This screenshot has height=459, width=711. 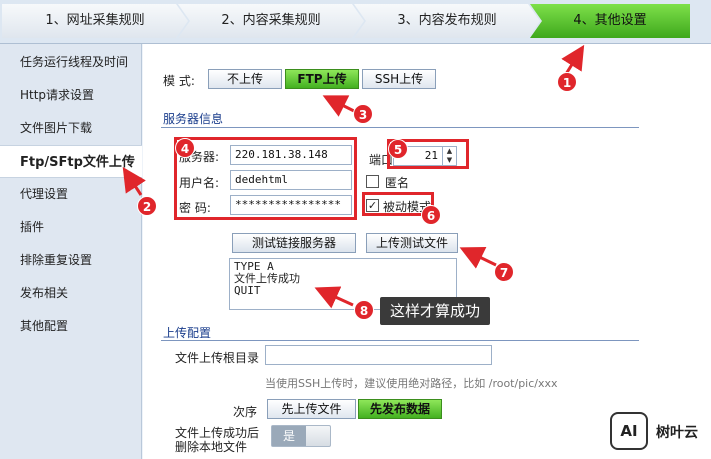 I want to click on annotation-badge-8: 8, so click(x=364, y=310).